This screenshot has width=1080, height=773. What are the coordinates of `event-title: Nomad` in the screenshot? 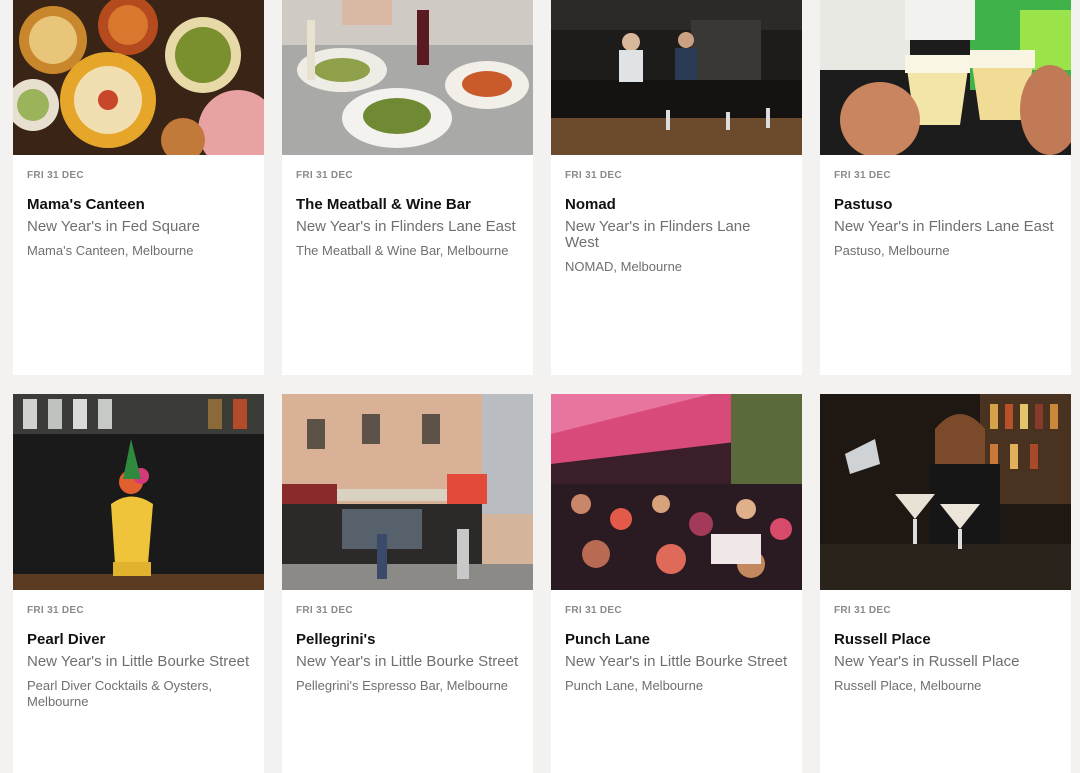 It's located at (676, 205).